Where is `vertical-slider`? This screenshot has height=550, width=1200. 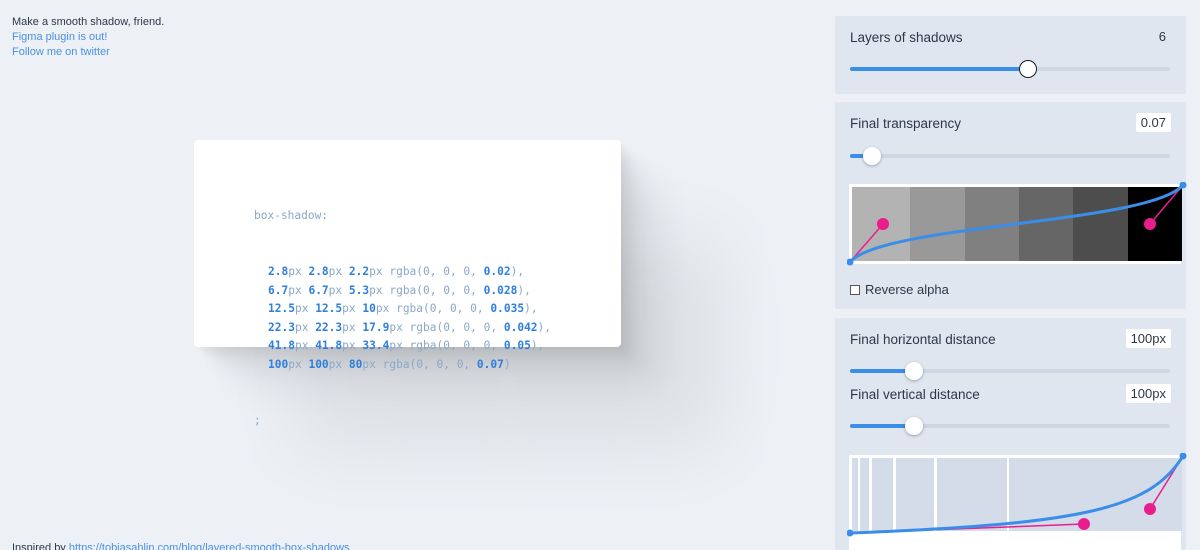 vertical-slider is located at coordinates (1010, 426).